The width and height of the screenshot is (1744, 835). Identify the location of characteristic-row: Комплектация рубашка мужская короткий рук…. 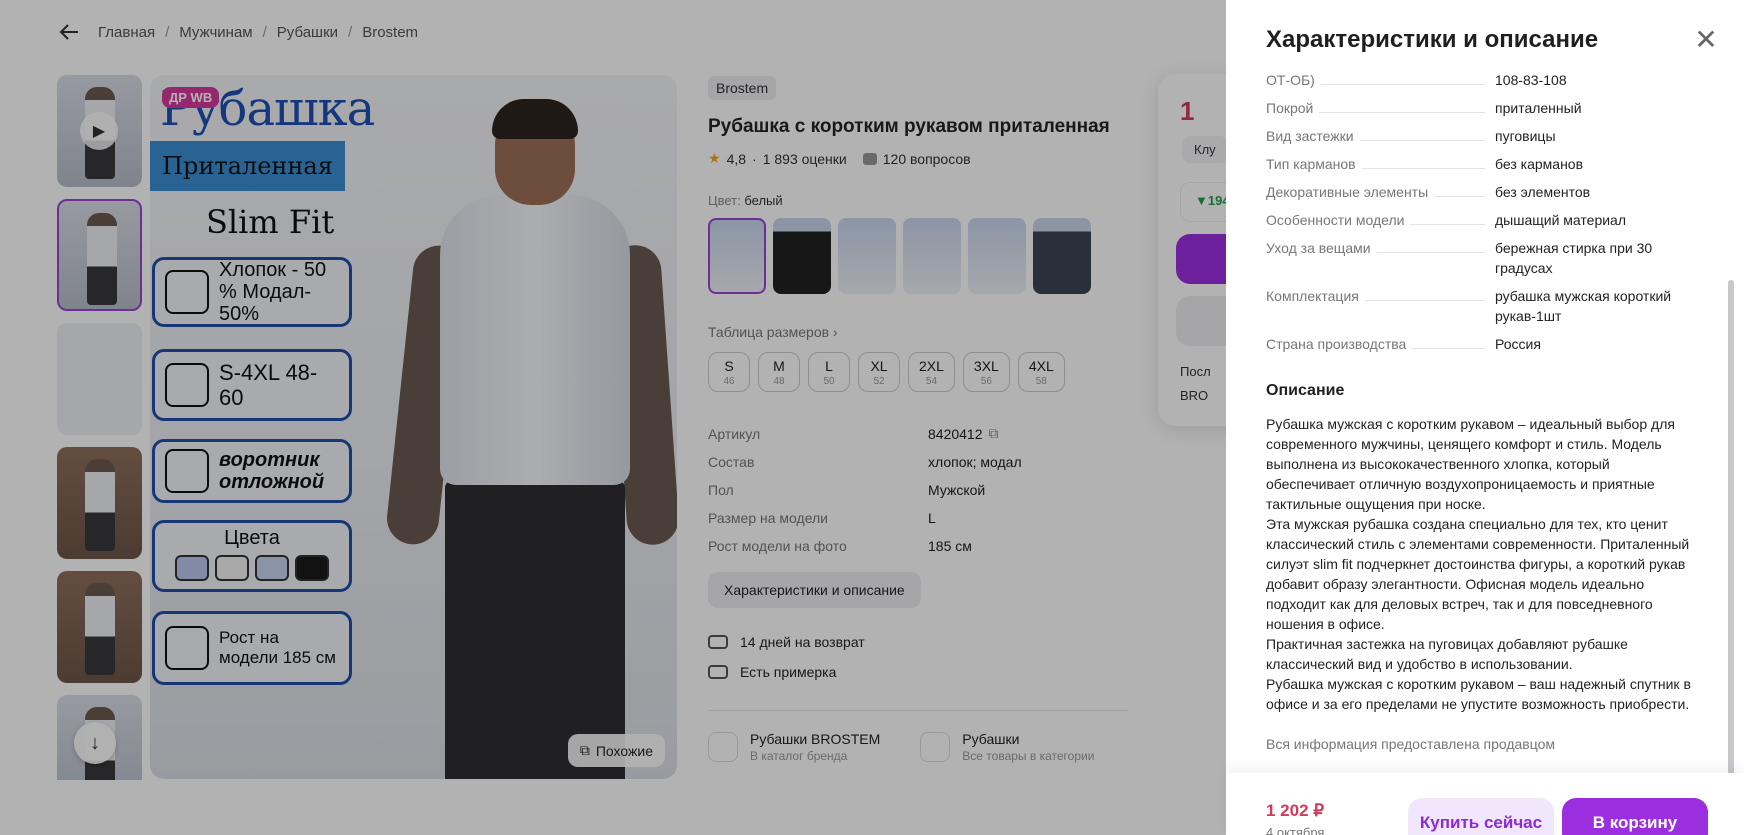
(1469, 306).